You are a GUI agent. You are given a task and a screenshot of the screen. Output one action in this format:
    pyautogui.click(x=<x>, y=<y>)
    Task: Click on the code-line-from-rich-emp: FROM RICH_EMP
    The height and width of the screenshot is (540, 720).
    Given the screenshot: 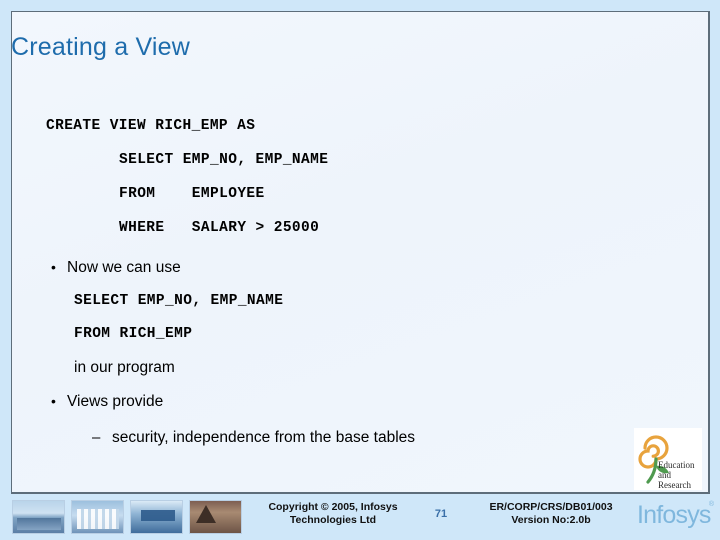 What is the action you would take?
    pyautogui.click(x=133, y=334)
    